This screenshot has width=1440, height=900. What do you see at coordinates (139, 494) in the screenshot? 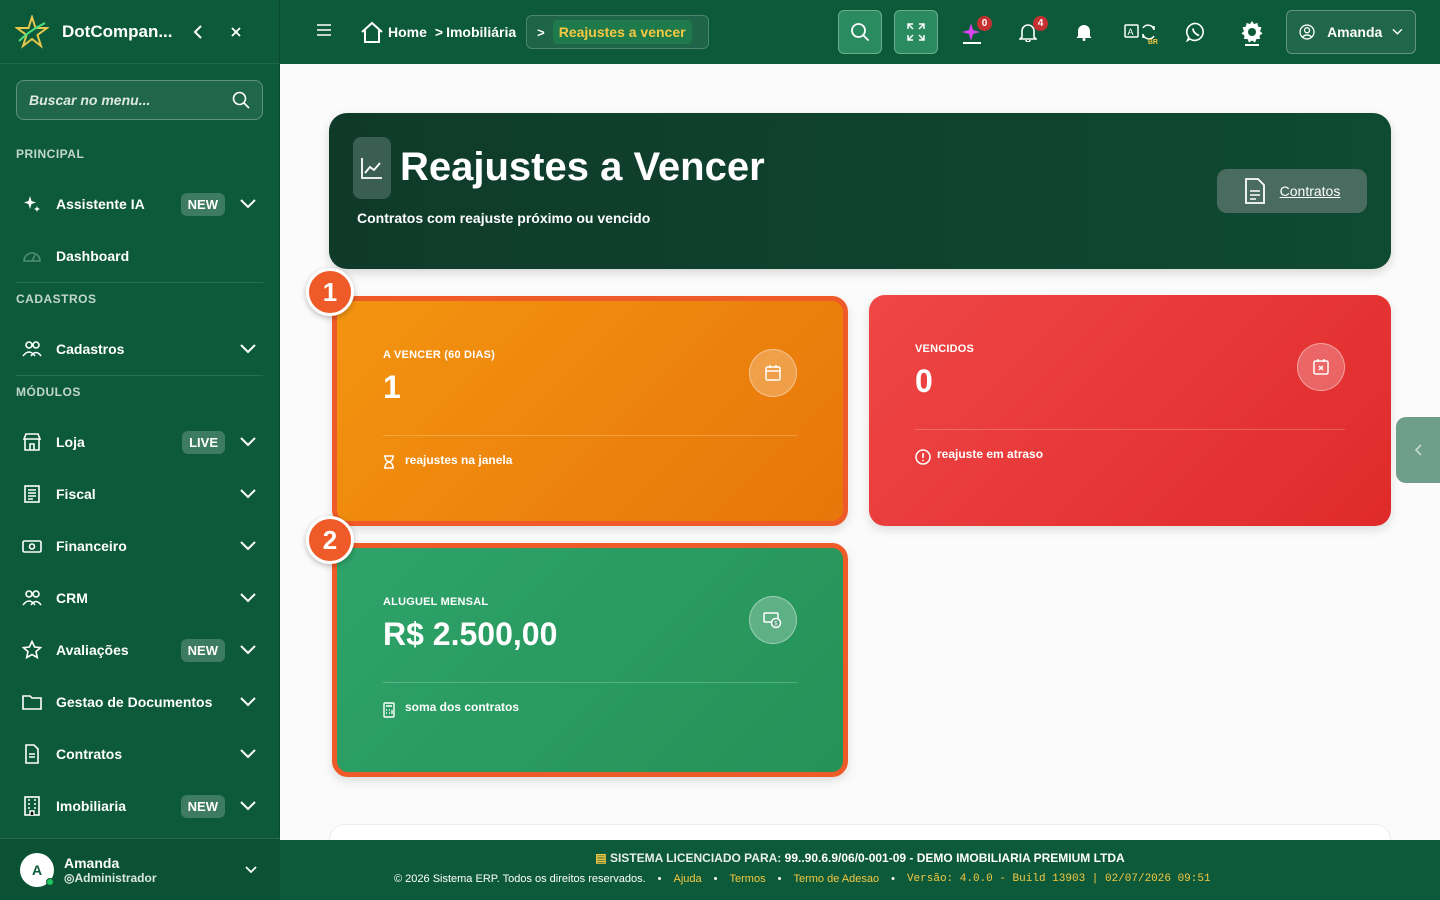
I see `sidebar-item-fiscal: Fiscal` at bounding box center [139, 494].